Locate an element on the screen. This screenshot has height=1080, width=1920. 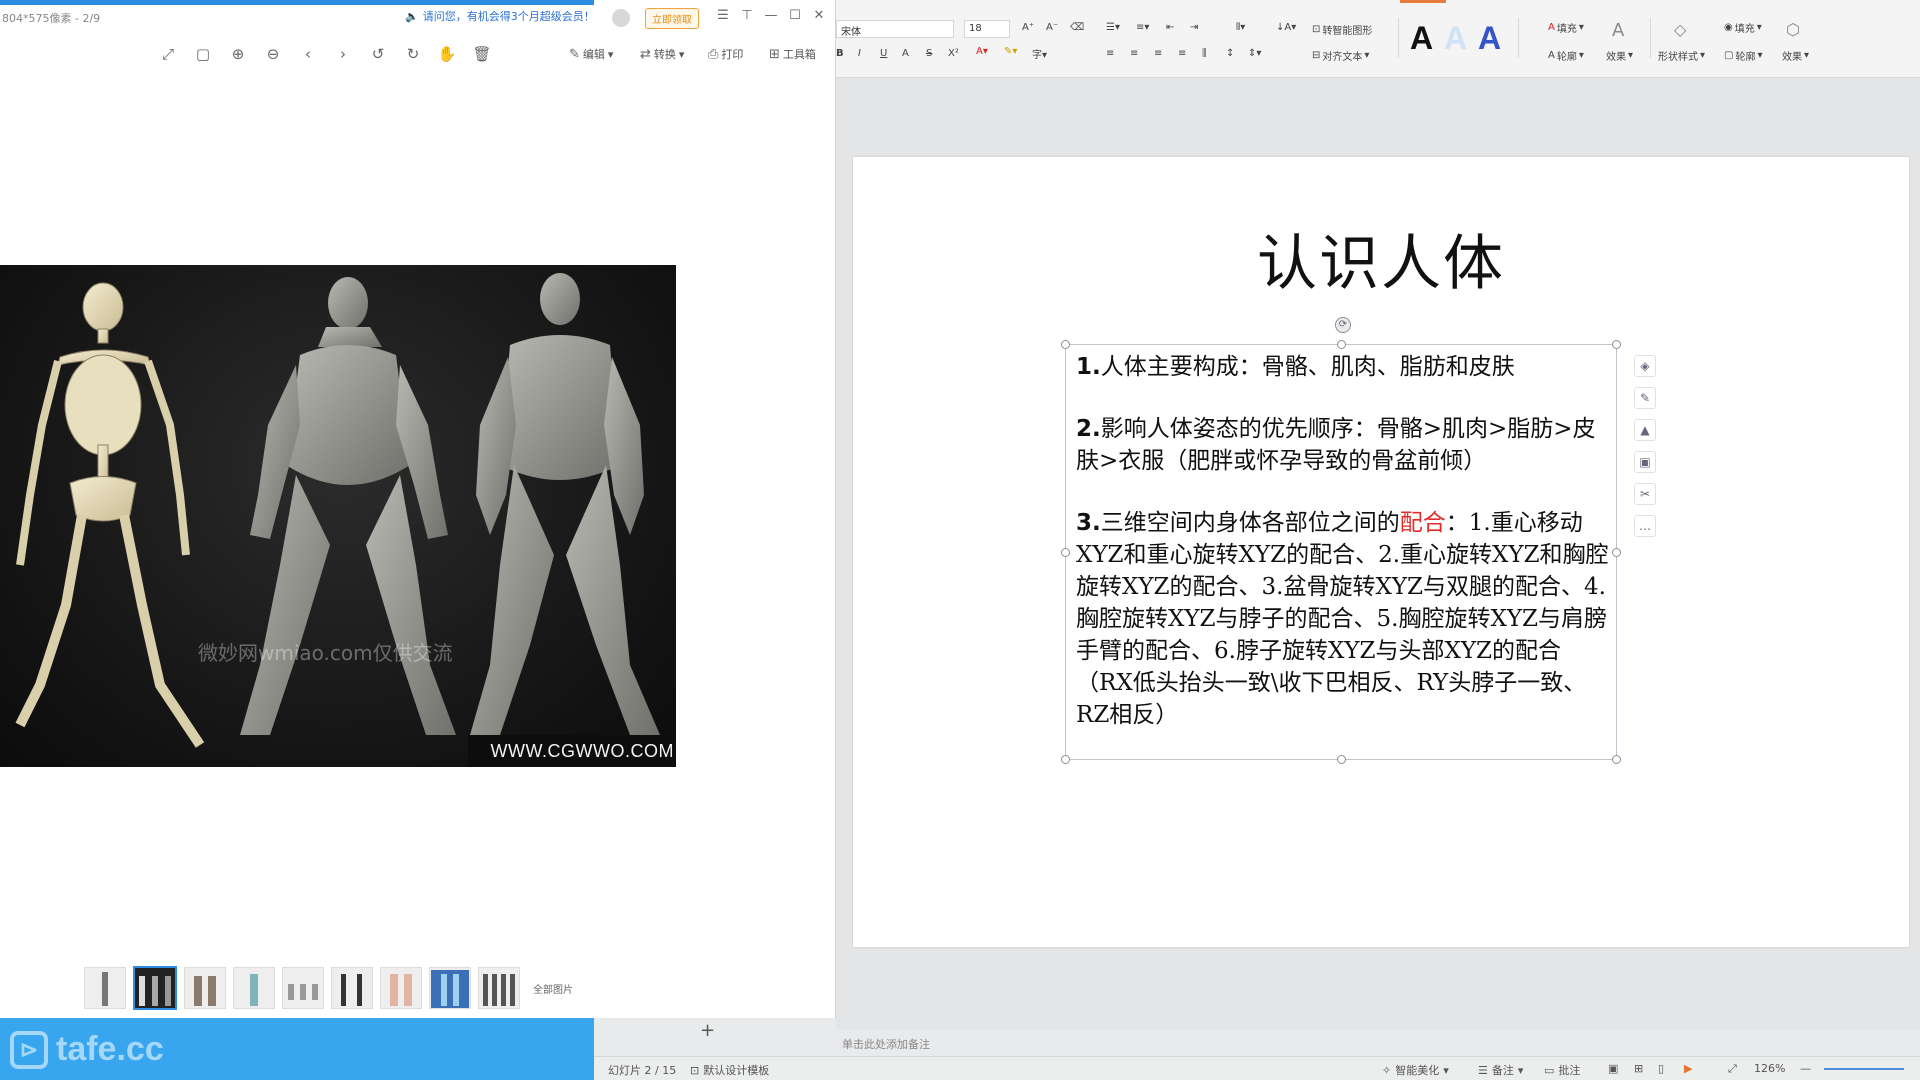
all-images-link: 全部图片 is located at coordinates (553, 988).